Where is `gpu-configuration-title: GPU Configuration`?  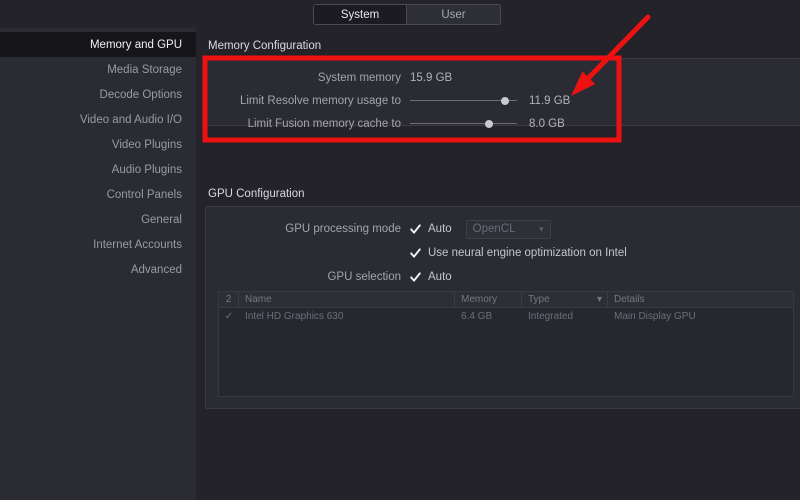 gpu-configuration-title: GPU Configuration is located at coordinates (256, 194).